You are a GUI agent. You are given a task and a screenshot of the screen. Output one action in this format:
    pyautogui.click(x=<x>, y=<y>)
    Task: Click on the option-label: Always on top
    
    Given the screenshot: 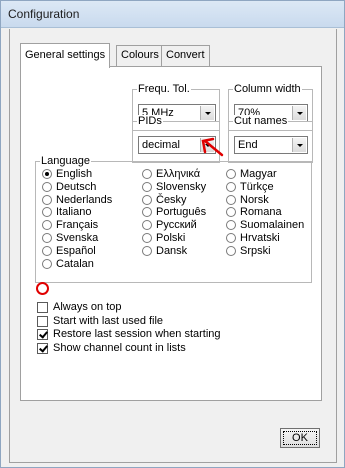 What is the action you would take?
    pyautogui.click(x=87, y=307)
    